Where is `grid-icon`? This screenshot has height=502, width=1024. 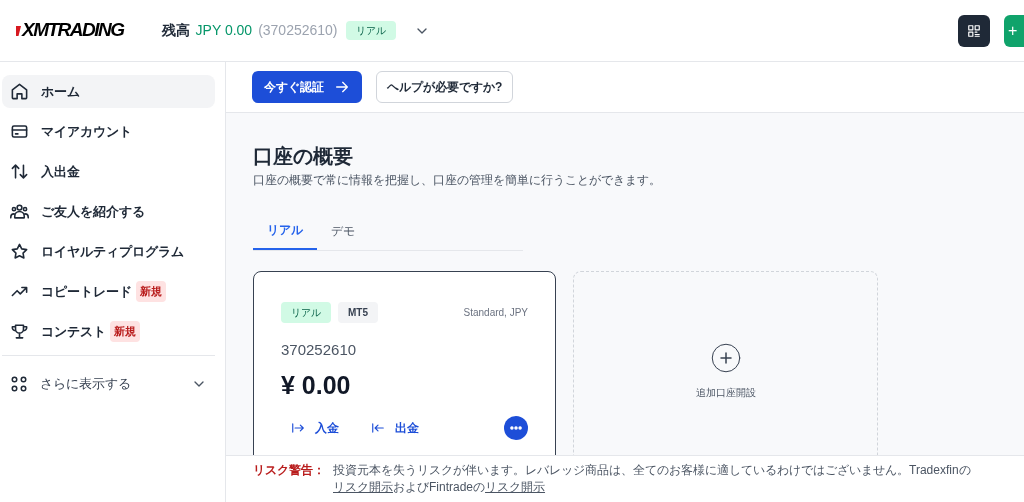 grid-icon is located at coordinates (19, 384).